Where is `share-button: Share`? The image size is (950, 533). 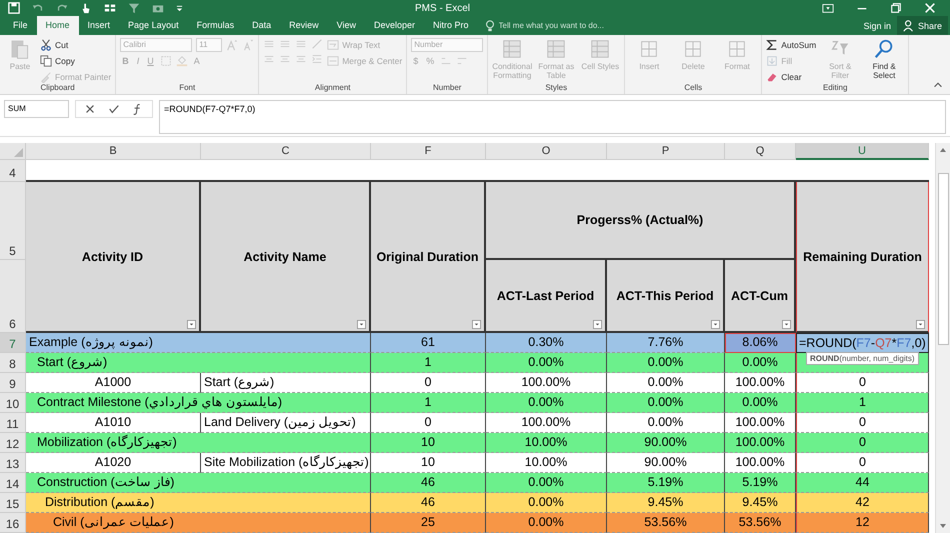 share-button: Share is located at coordinates (922, 25).